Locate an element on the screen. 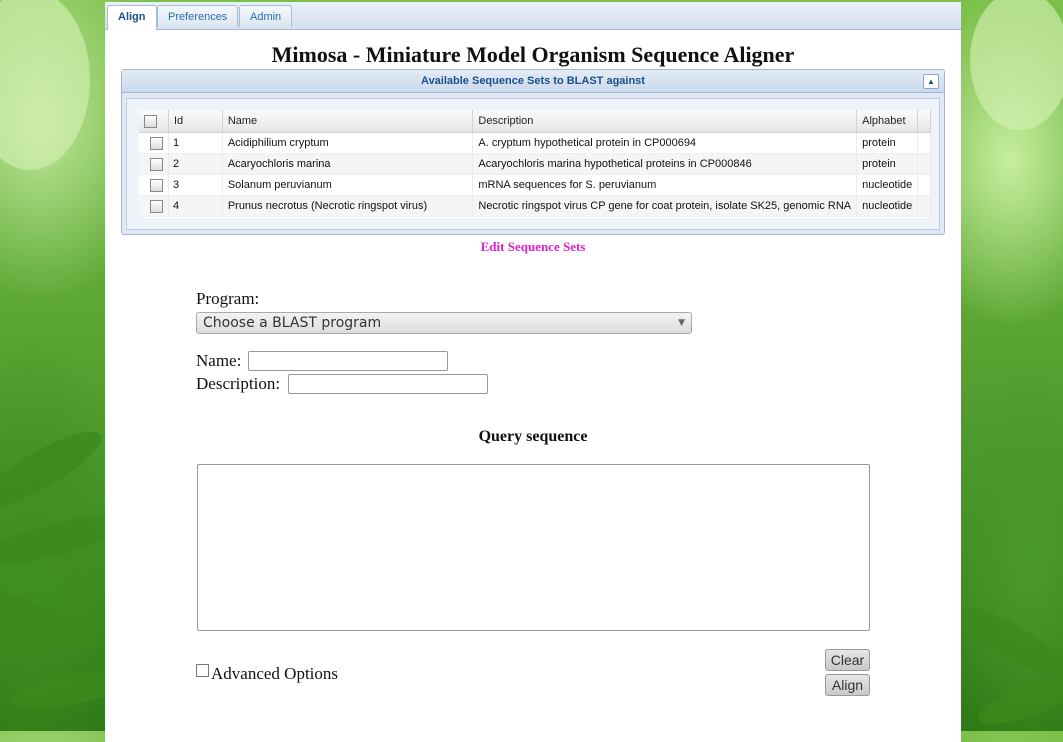  cell-id: 2 is located at coordinates (195, 164).